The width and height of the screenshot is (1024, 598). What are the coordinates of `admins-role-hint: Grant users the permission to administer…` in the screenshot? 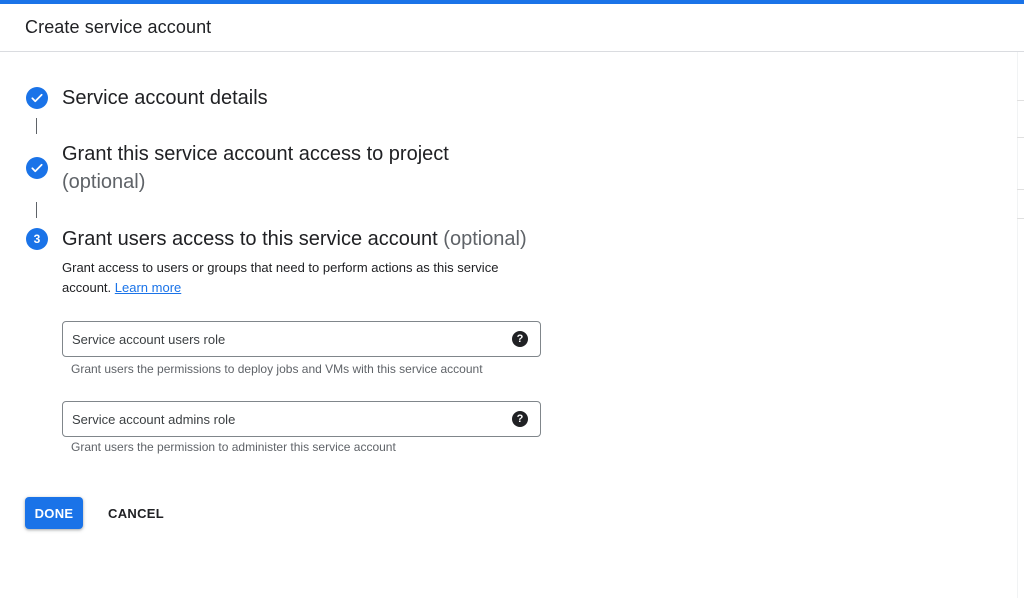 It's located at (233, 447).